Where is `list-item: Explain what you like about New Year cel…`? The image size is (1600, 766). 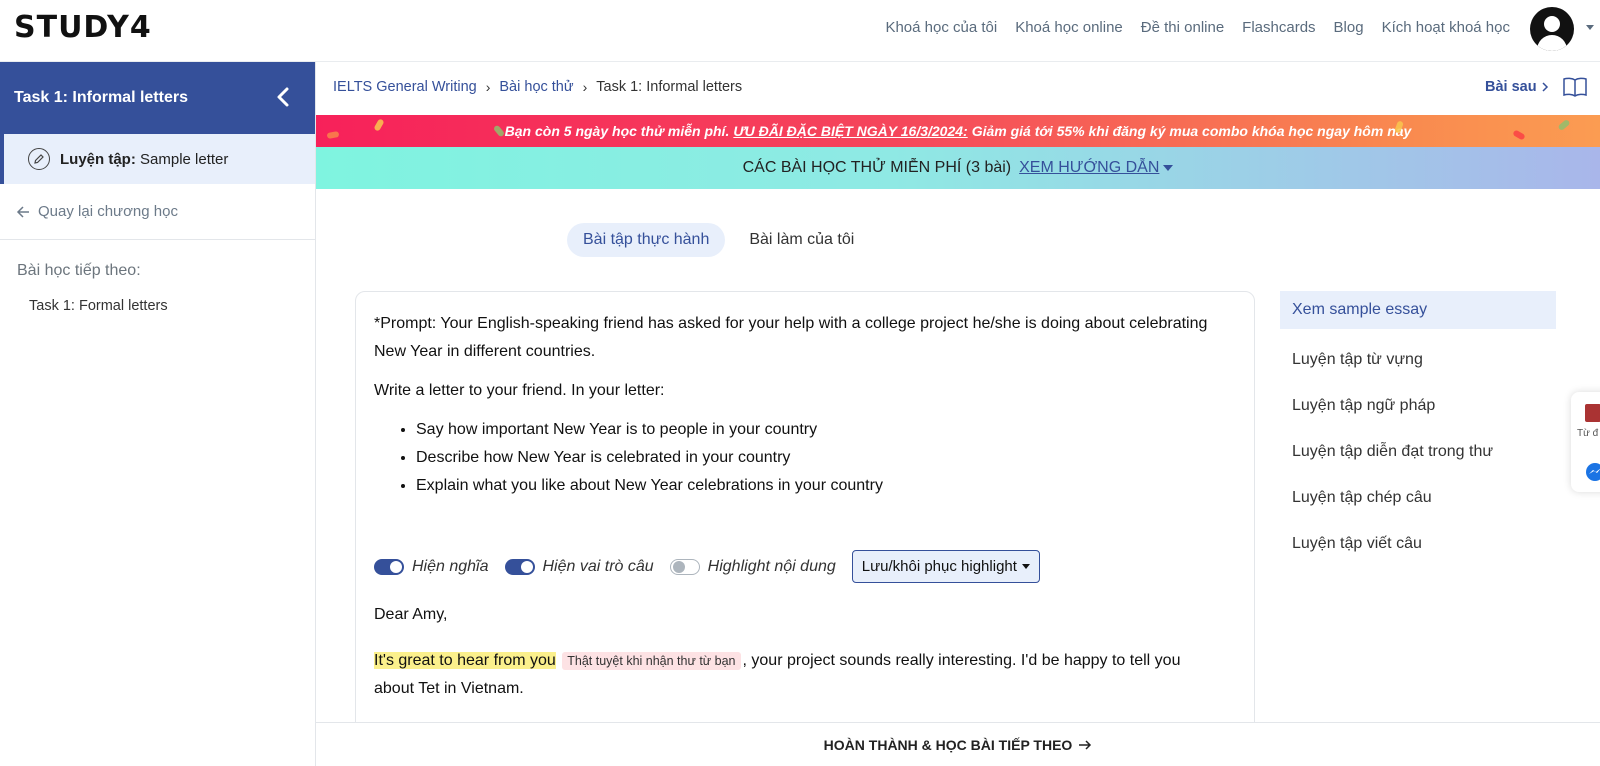 list-item: Explain what you like about New Year cel… is located at coordinates (826, 486).